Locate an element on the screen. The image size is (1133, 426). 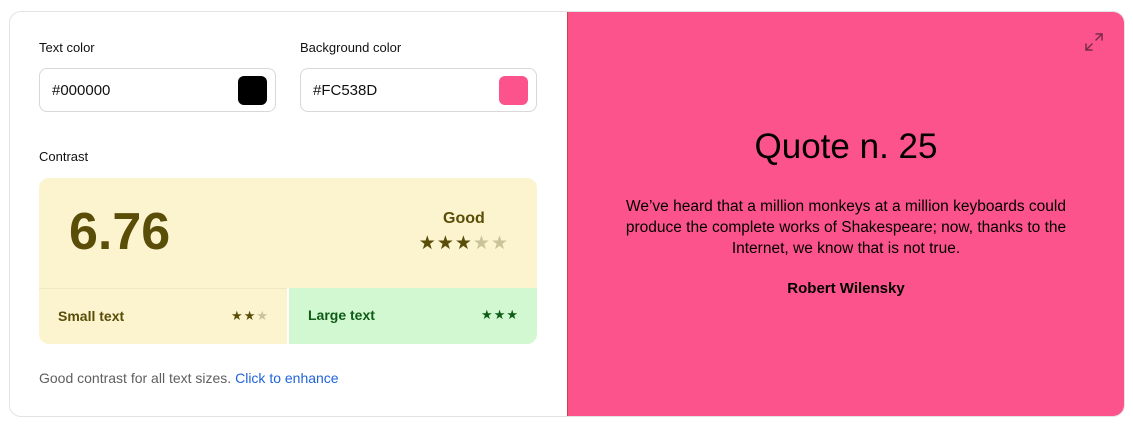
background-color-input is located at coordinates (398, 90).